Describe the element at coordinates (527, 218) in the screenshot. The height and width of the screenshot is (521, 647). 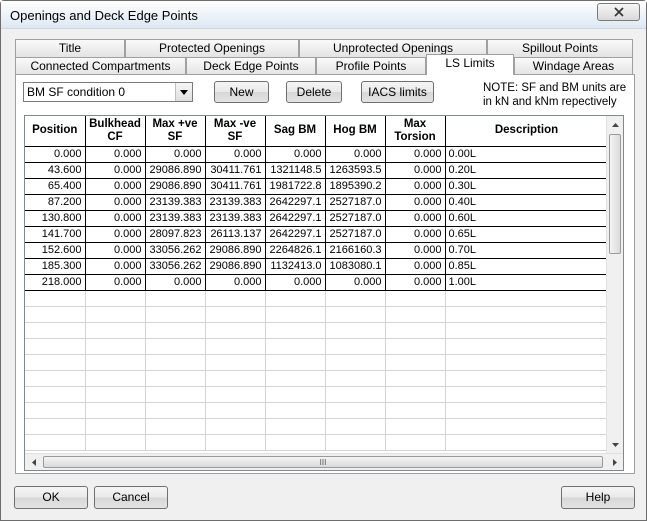
I see `cell-description: 0.60L` at that location.